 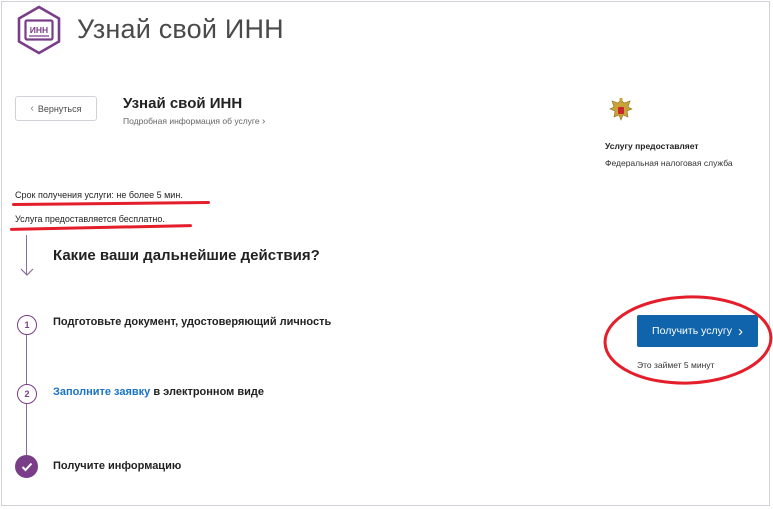 I want to click on service-details-link: Подробная информация об услуге ›, so click(x=194, y=121).